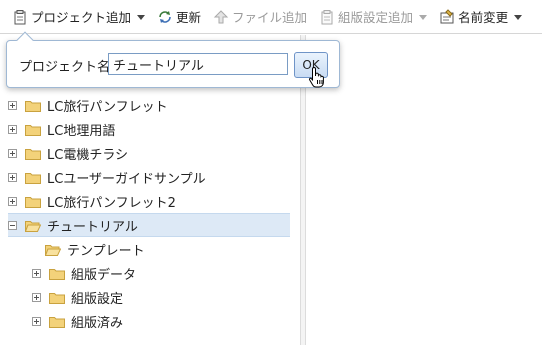 The height and width of the screenshot is (345, 542). I want to click on refresh-button: 更新, so click(179, 17).